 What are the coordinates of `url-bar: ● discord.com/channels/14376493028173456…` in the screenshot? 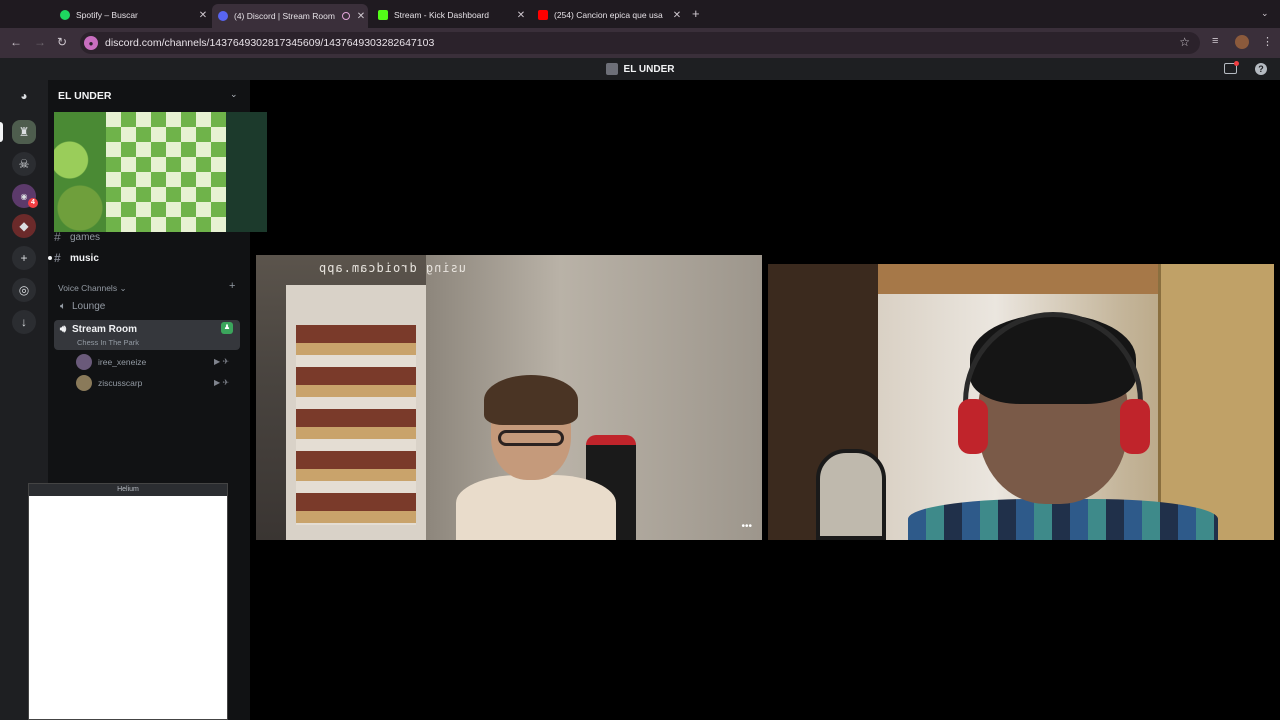 It's located at (640, 43).